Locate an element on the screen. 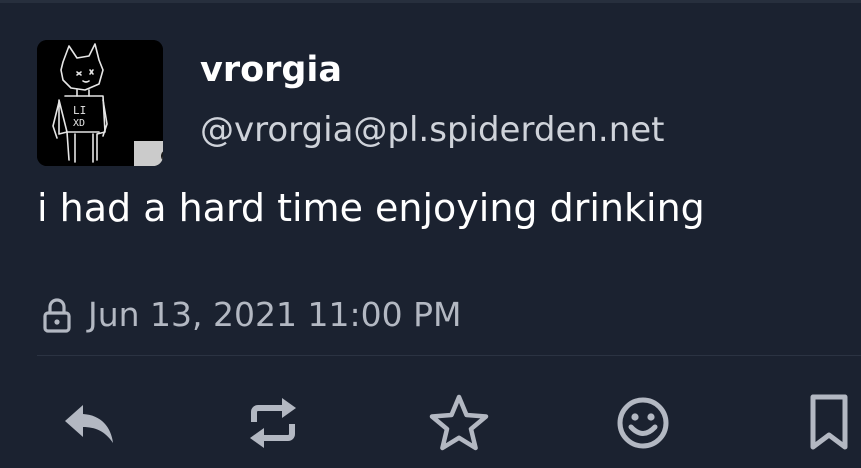 This screenshot has width=861, height=468. avatar: LI XD is located at coordinates (100, 103).